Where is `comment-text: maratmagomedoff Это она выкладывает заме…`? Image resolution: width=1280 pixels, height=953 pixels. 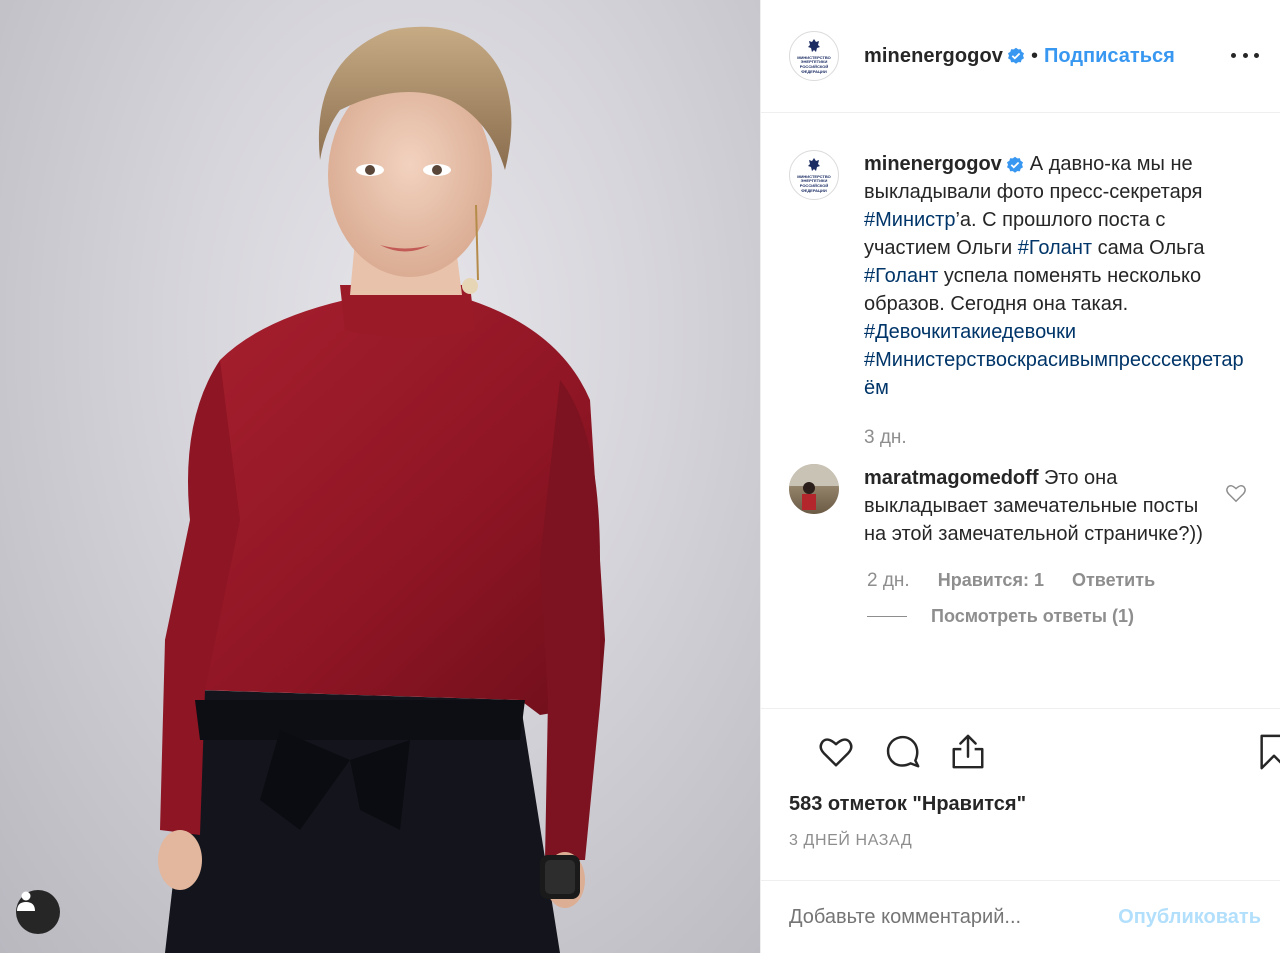
comment-text: maratmagomedoff Это она выкладывает заме… is located at coordinates (1036, 506).